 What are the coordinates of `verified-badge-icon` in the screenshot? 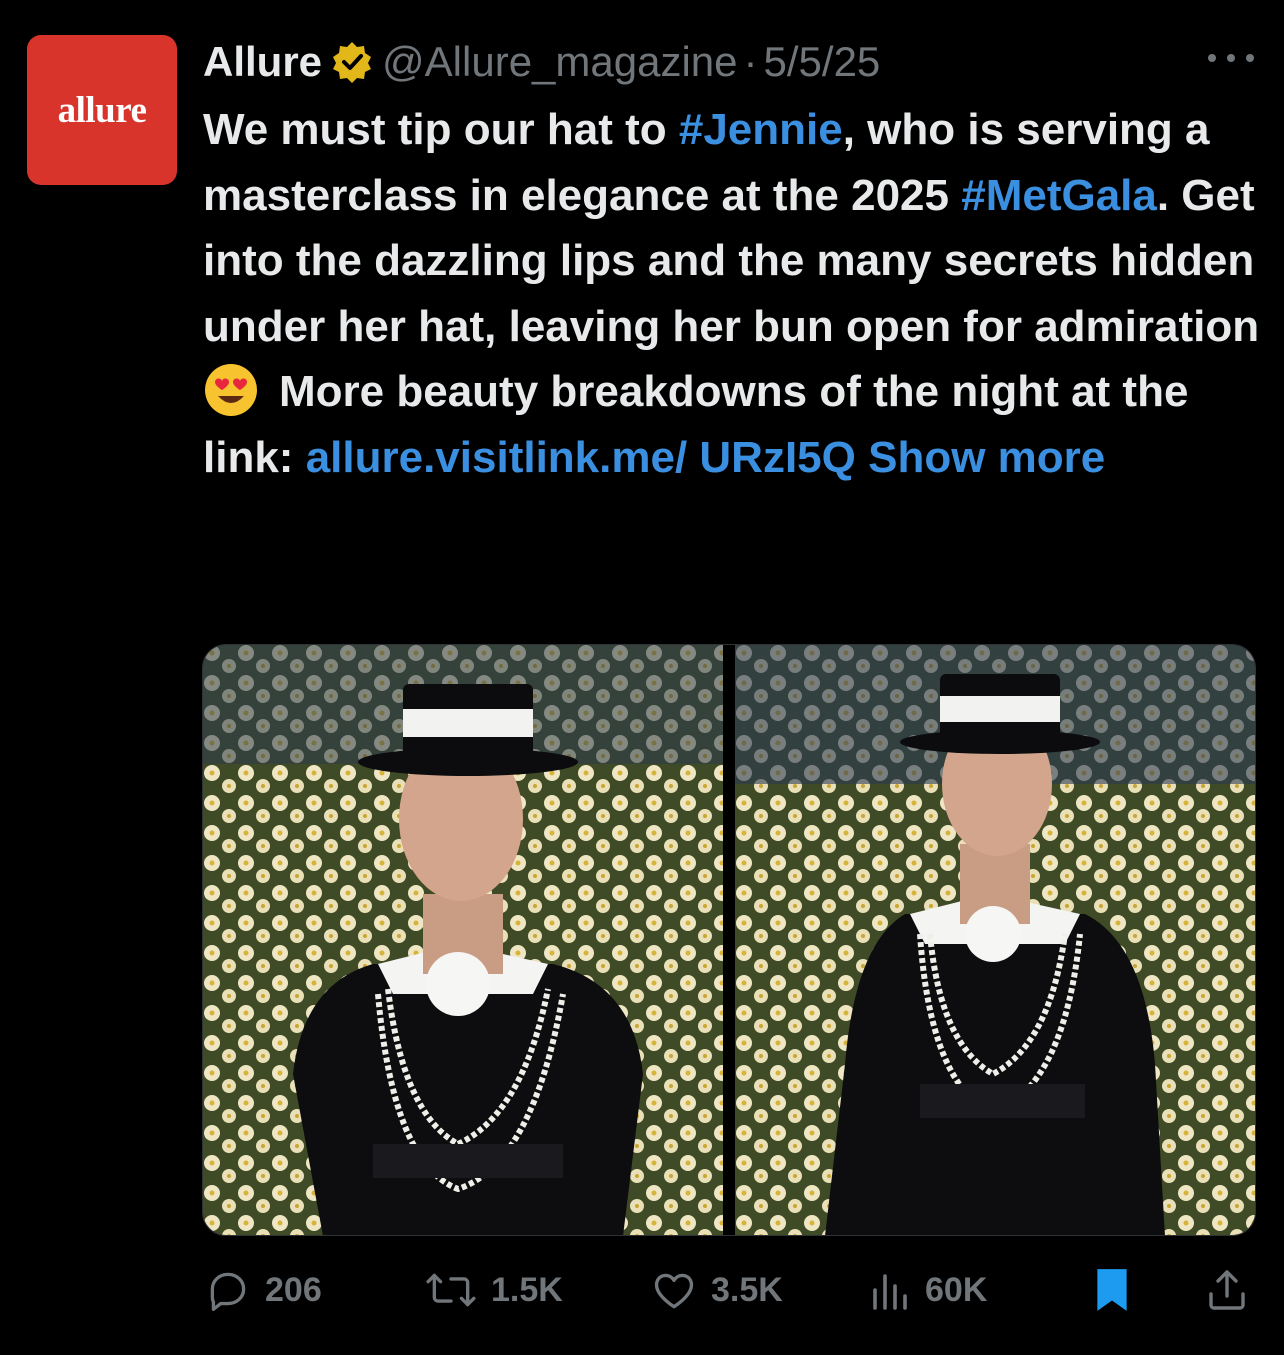 It's located at (352, 62).